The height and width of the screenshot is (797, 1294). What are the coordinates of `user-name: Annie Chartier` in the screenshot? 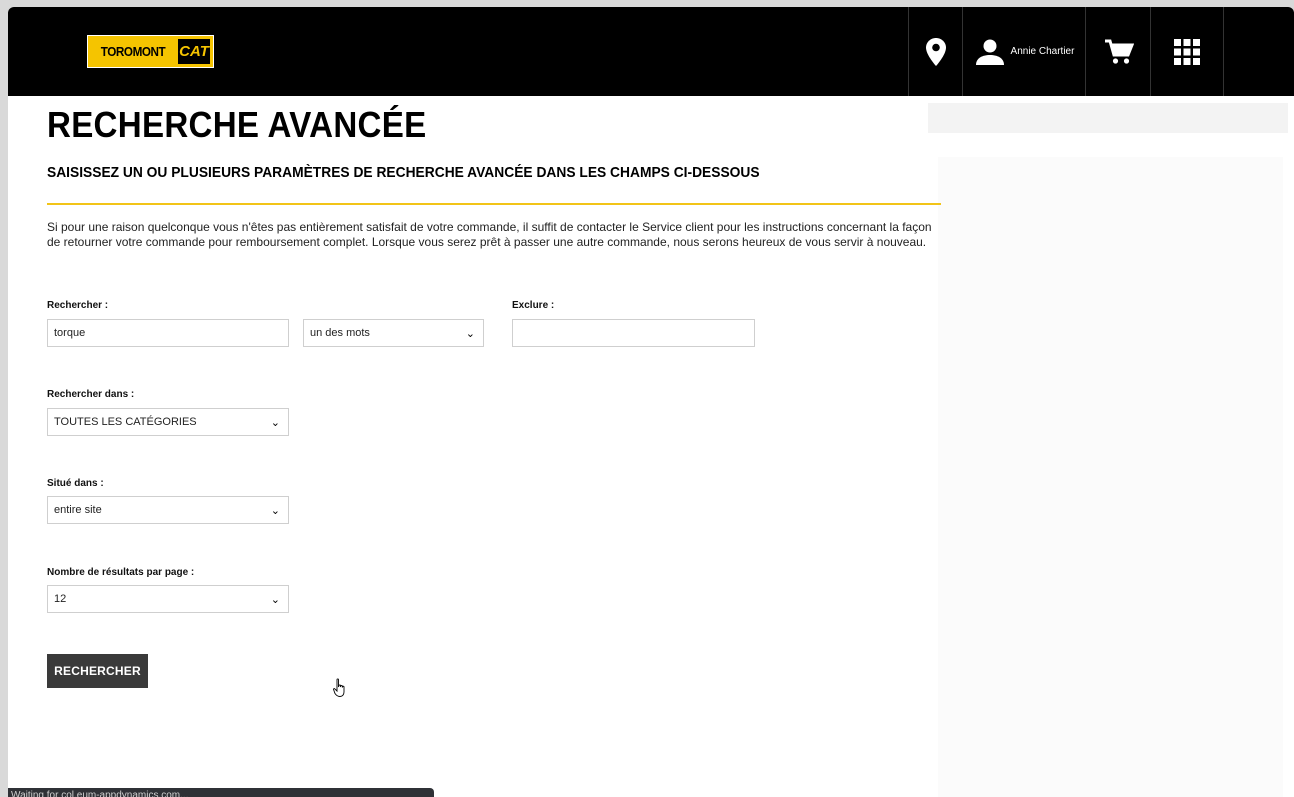 It's located at (1042, 51).